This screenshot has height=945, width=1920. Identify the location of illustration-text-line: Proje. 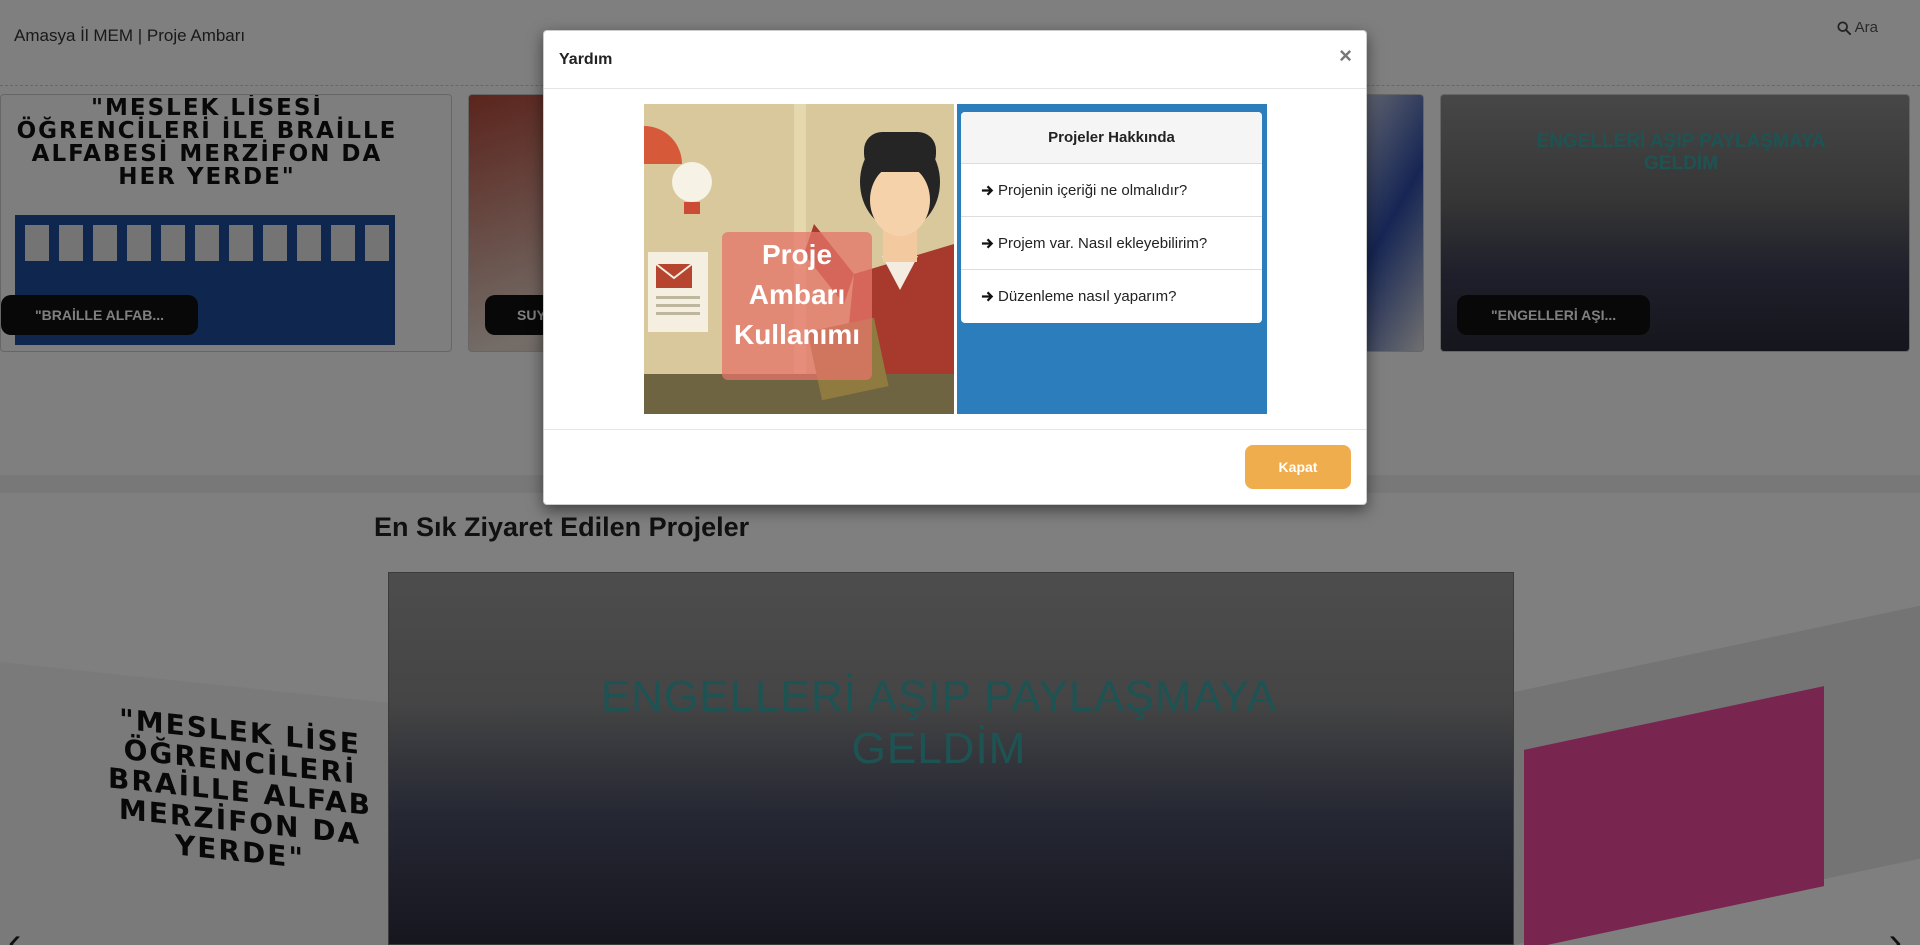
(797, 254).